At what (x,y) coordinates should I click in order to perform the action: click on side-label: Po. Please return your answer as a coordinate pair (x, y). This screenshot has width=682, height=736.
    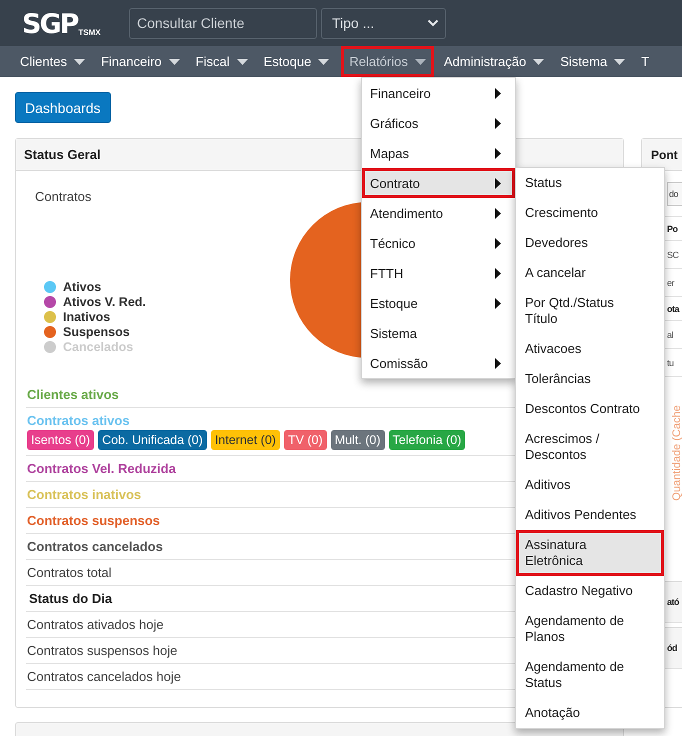
    Looking at the image, I should click on (672, 229).